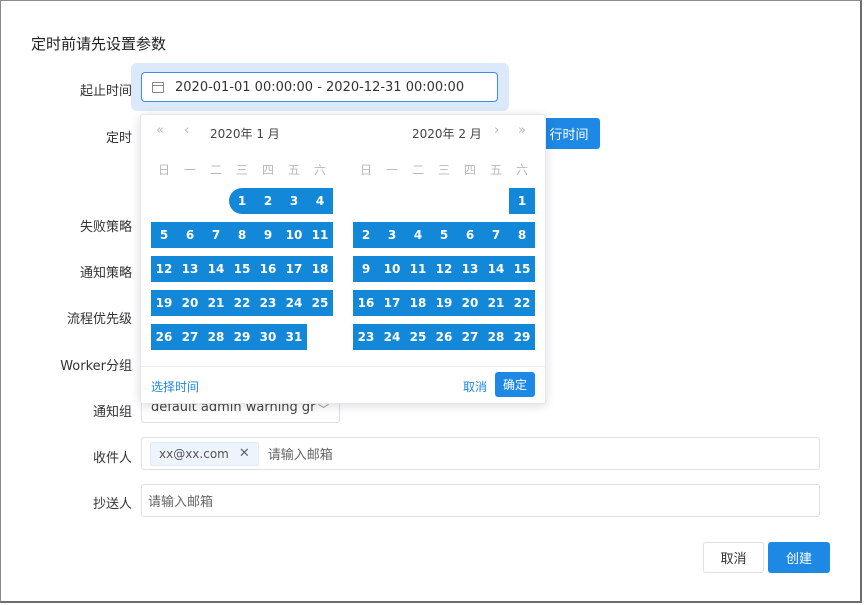 This screenshot has height=605, width=864. What do you see at coordinates (186, 130) in the screenshot?
I see `prev-month-icon: ‹` at bounding box center [186, 130].